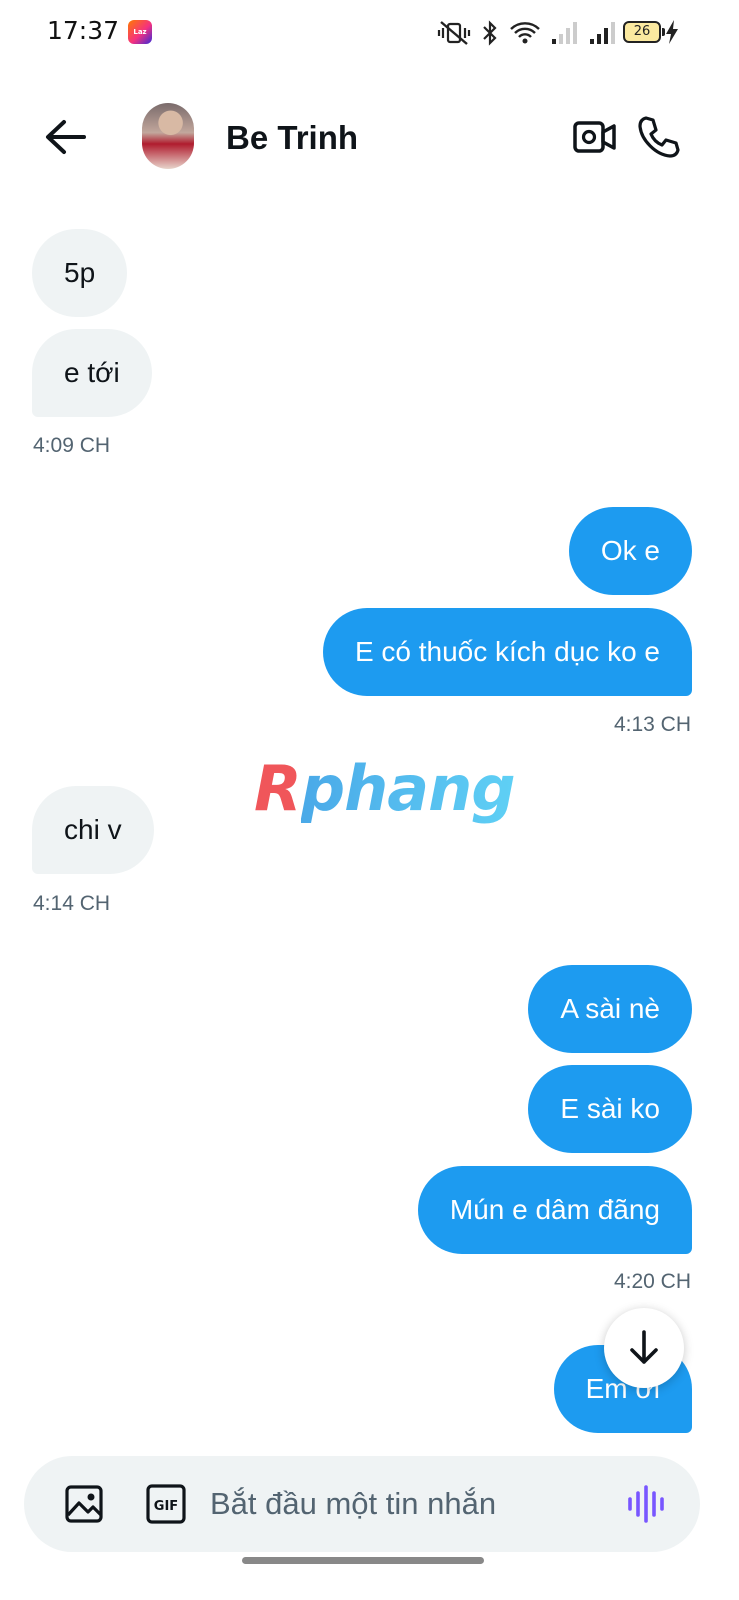  What do you see at coordinates (630, 551) in the screenshot?
I see `outgoing-message: Ok e` at bounding box center [630, 551].